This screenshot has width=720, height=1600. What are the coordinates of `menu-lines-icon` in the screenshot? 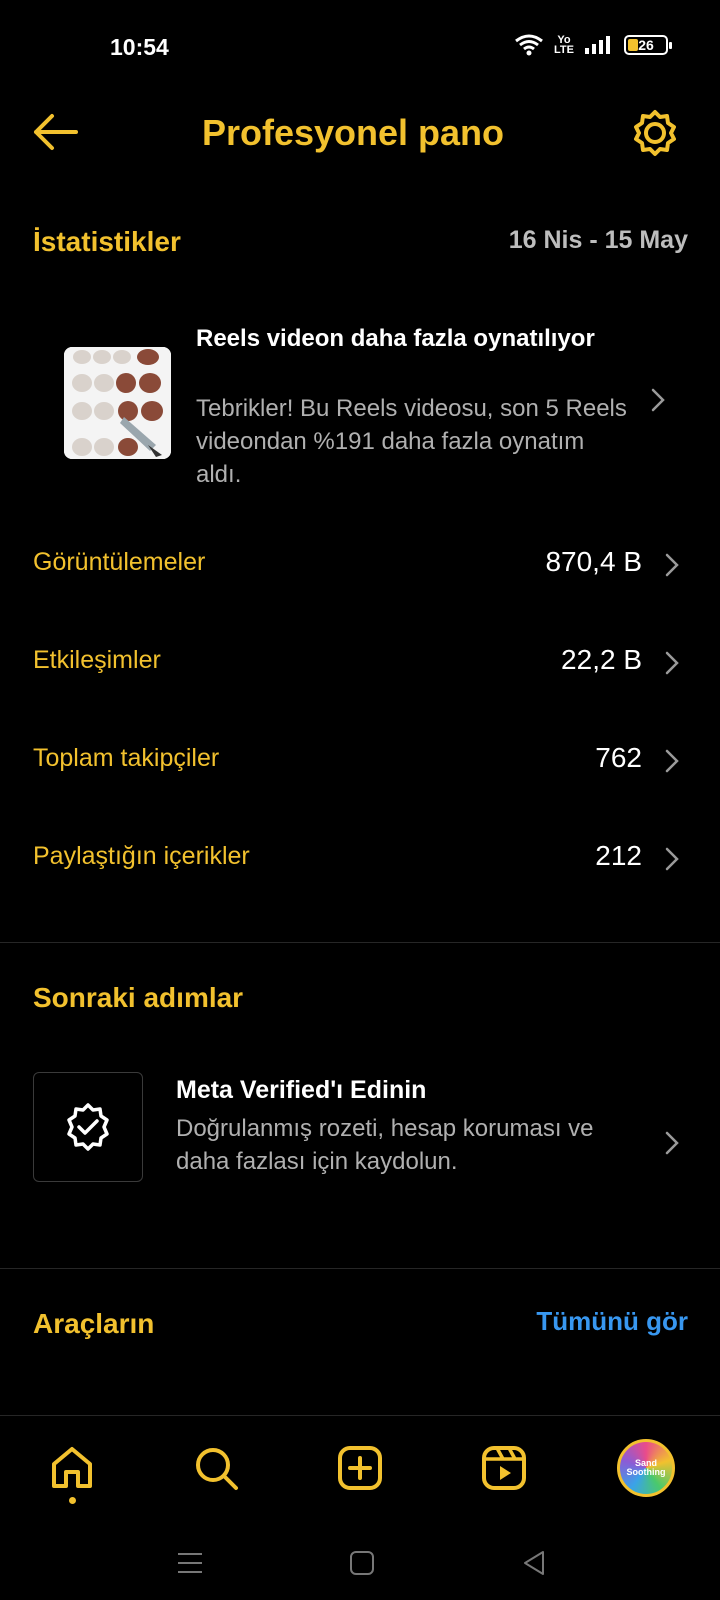 It's located at (190, 1563).